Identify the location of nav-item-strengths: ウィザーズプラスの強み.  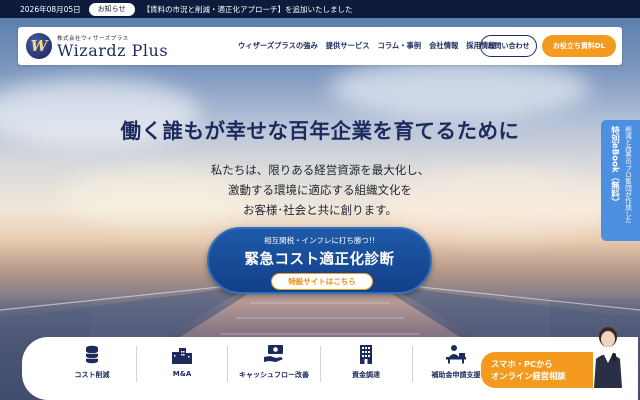
(278, 46).